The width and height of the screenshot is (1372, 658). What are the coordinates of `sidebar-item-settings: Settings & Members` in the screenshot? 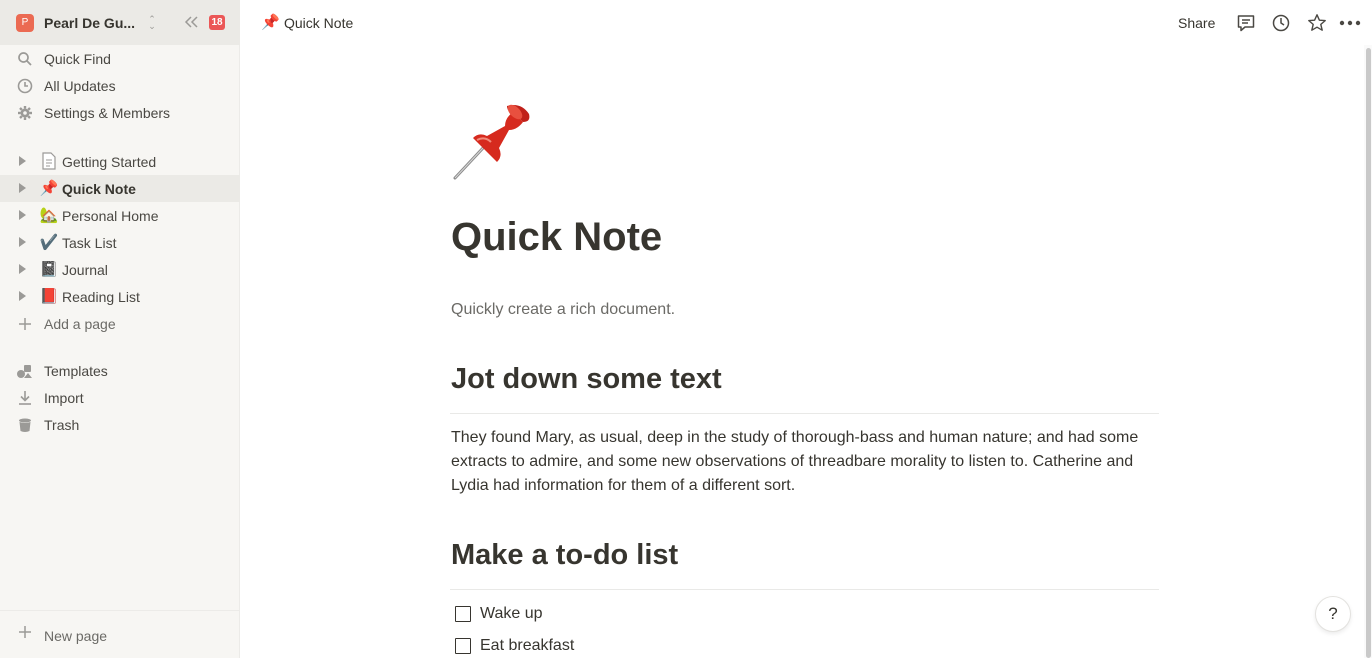 It's located at (120, 112).